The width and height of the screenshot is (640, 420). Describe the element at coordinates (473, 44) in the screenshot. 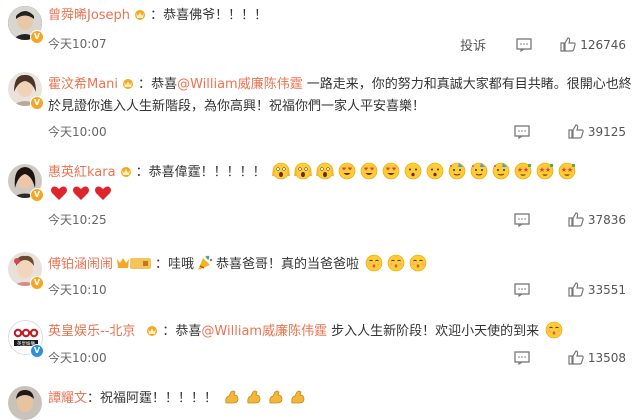

I see `report-link: 投诉` at that location.